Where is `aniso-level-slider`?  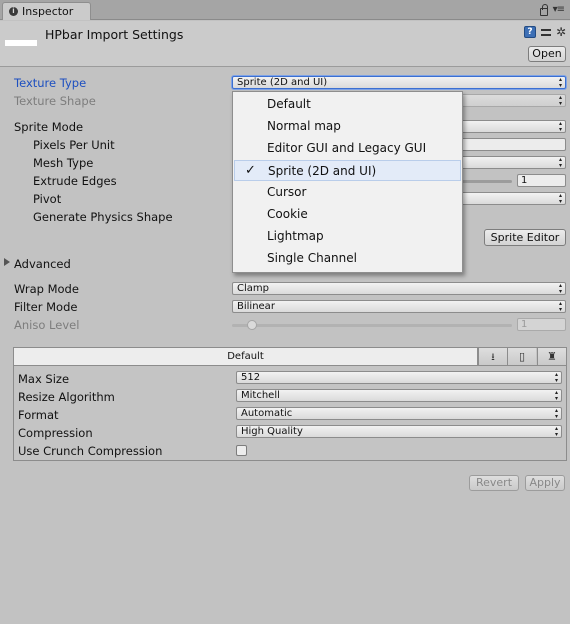 aniso-level-slider is located at coordinates (372, 325).